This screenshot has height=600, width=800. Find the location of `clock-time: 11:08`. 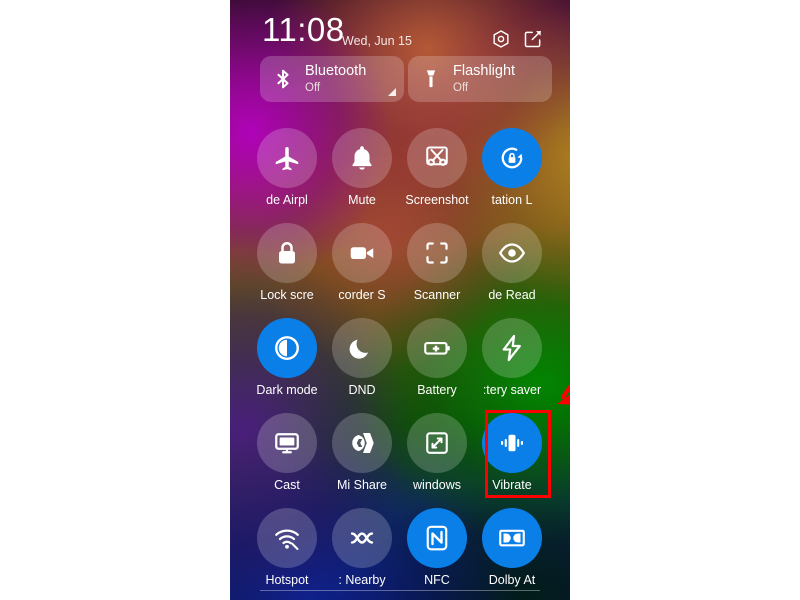

clock-time: 11:08 is located at coordinates (303, 29).